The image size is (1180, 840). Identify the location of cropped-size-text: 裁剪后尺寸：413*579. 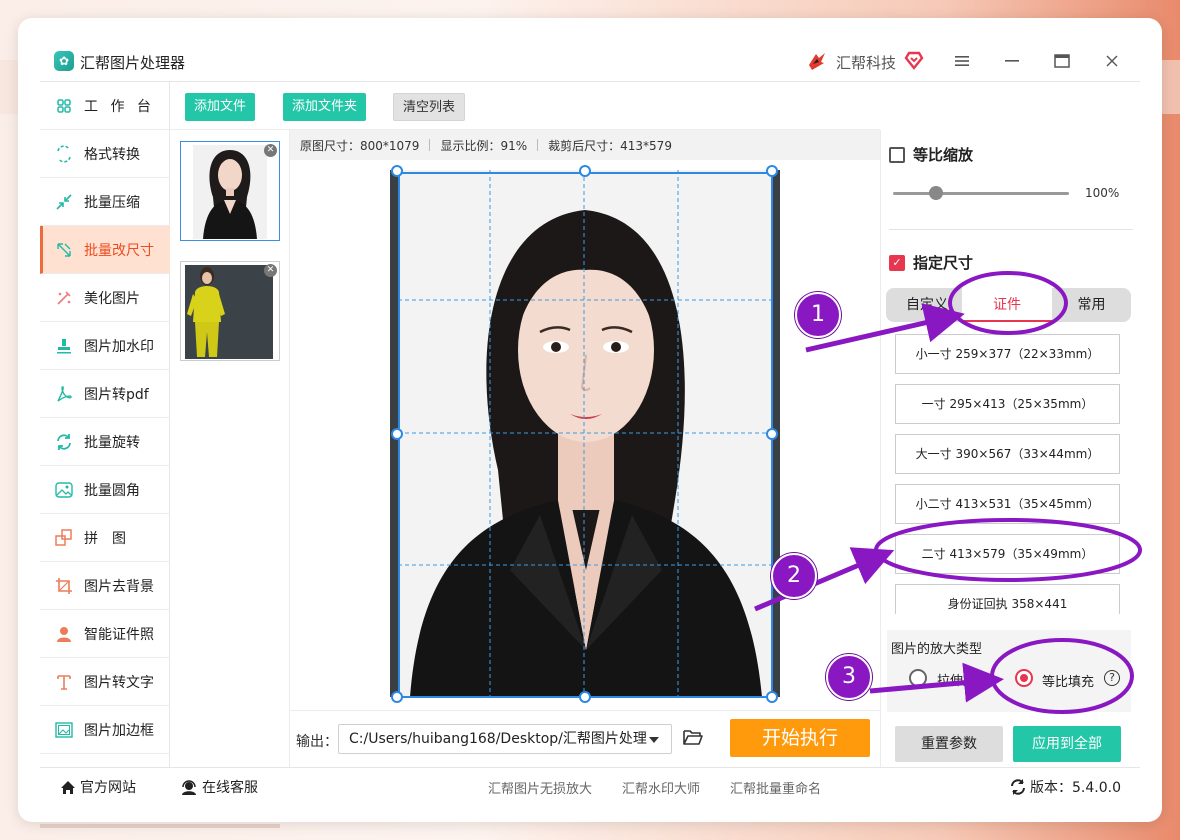
(610, 145).